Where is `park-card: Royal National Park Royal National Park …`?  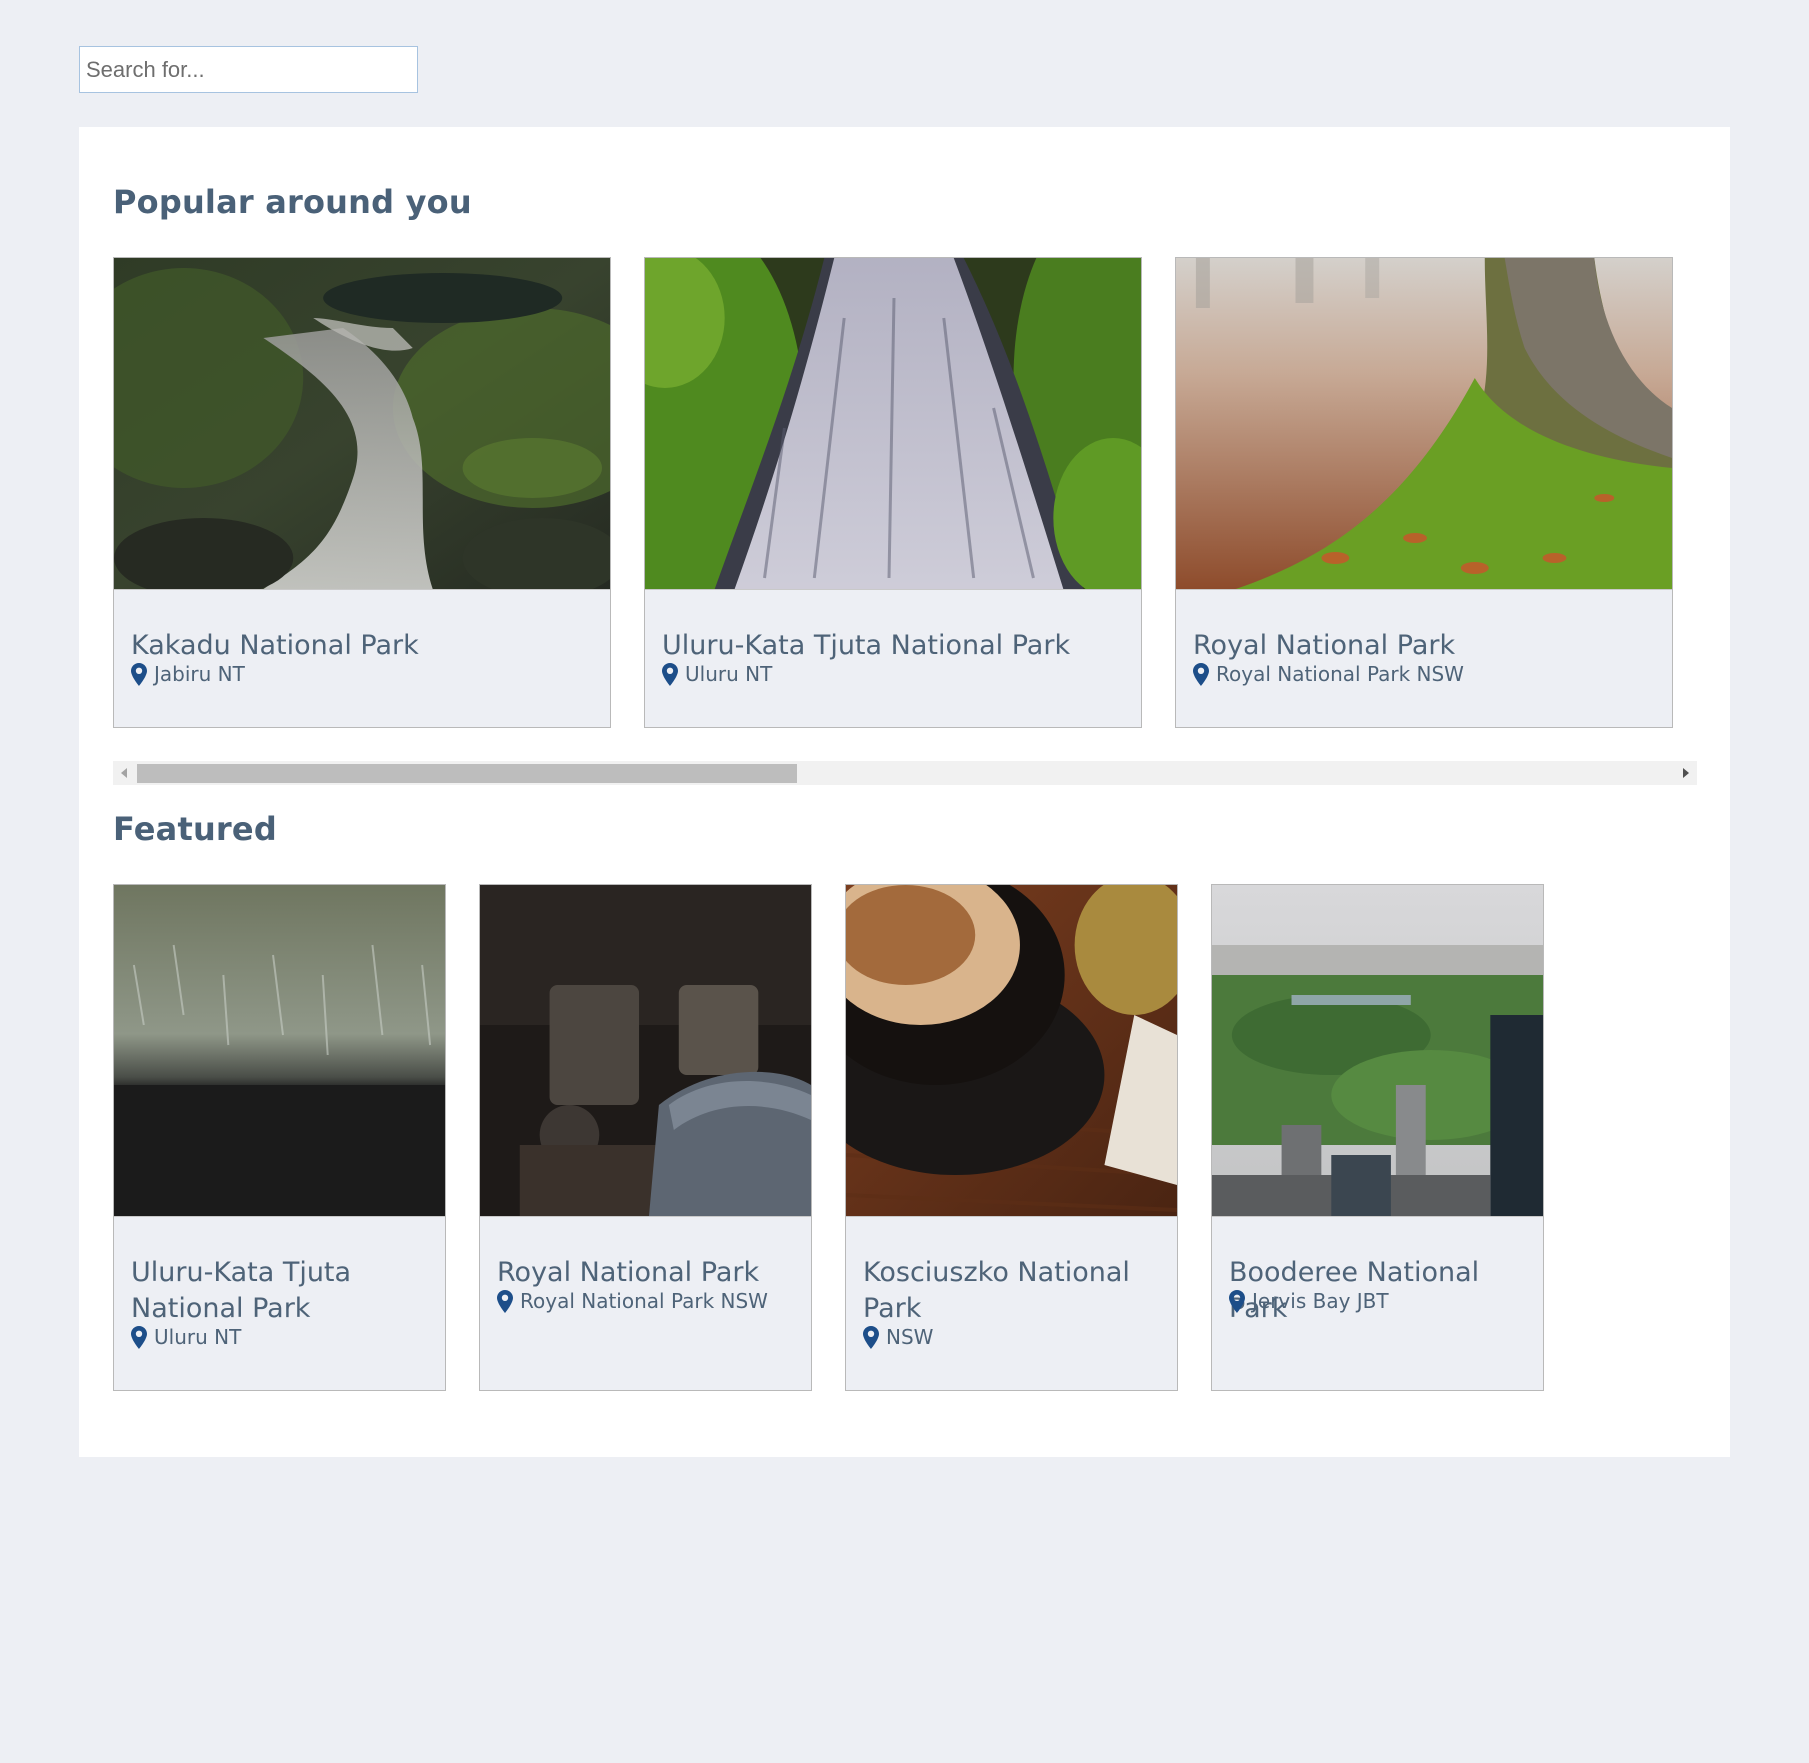
park-card: Royal National Park Royal National Park … is located at coordinates (1424, 492).